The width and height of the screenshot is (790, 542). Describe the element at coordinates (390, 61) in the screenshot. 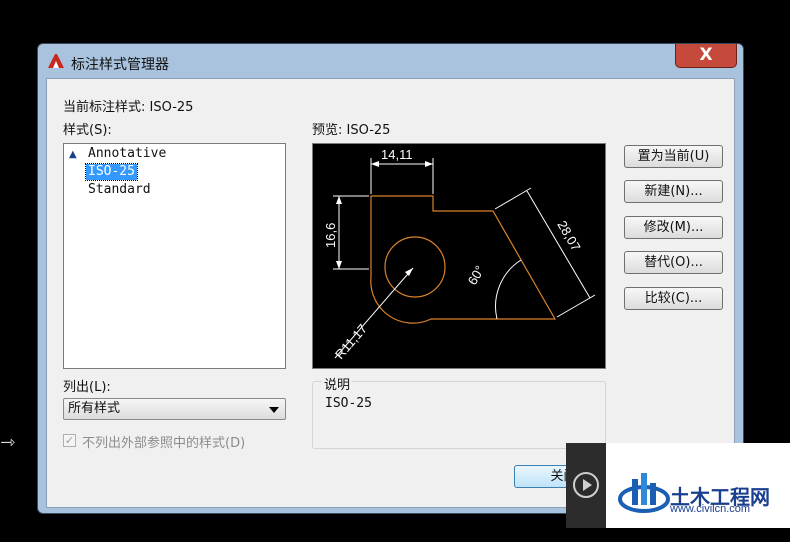

I see `title-bar: 标注样式管理器 X` at that location.